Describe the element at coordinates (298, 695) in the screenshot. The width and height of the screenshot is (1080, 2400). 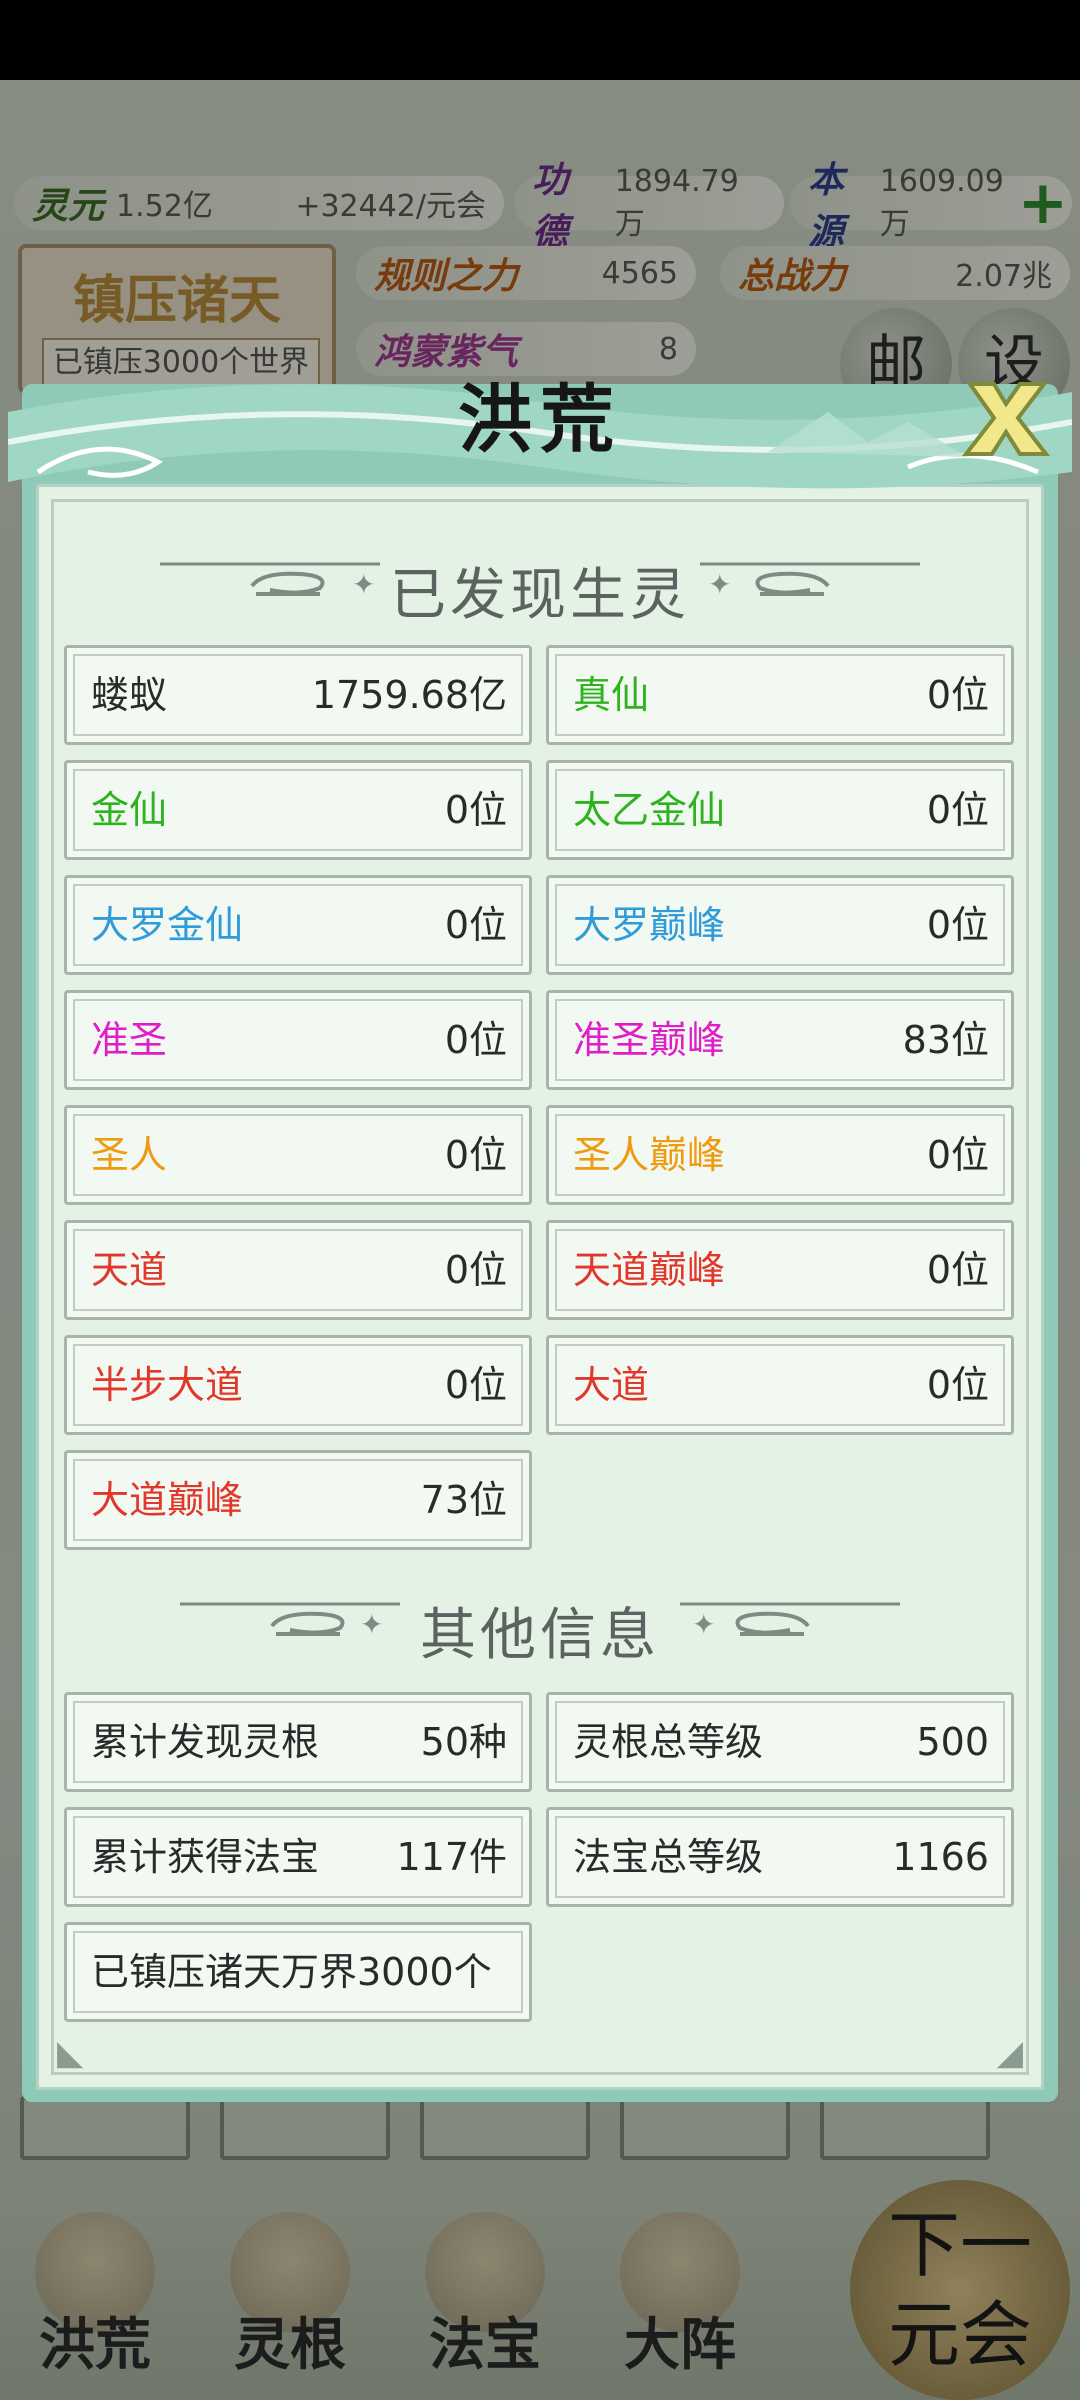
I see `creature-cell: 蝼蚁 1759.68亿` at that location.